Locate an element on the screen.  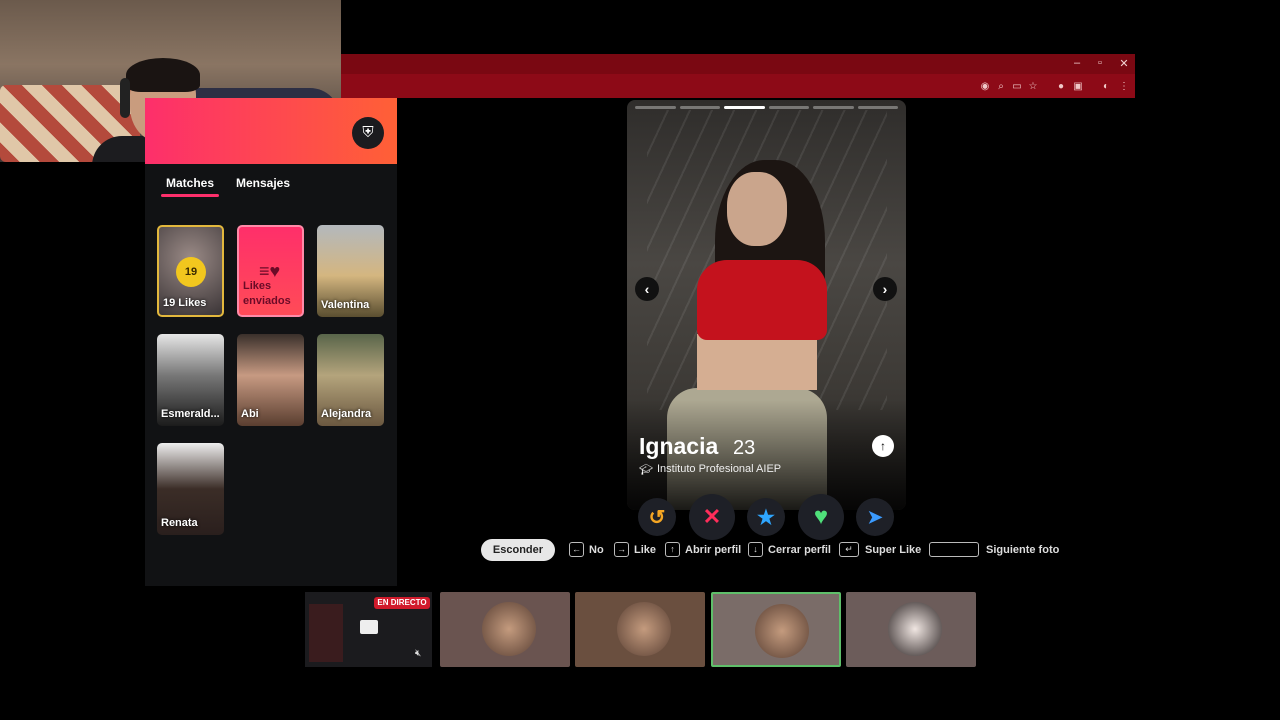
profile-name: Ignacia is located at coordinates (679, 446).